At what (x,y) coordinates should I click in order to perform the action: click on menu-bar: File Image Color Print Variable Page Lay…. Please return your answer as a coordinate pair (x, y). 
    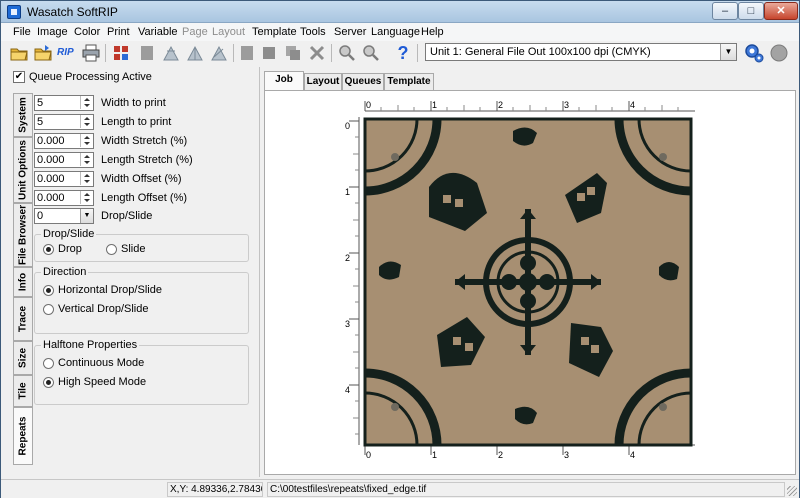
    Looking at the image, I should click on (400, 32).